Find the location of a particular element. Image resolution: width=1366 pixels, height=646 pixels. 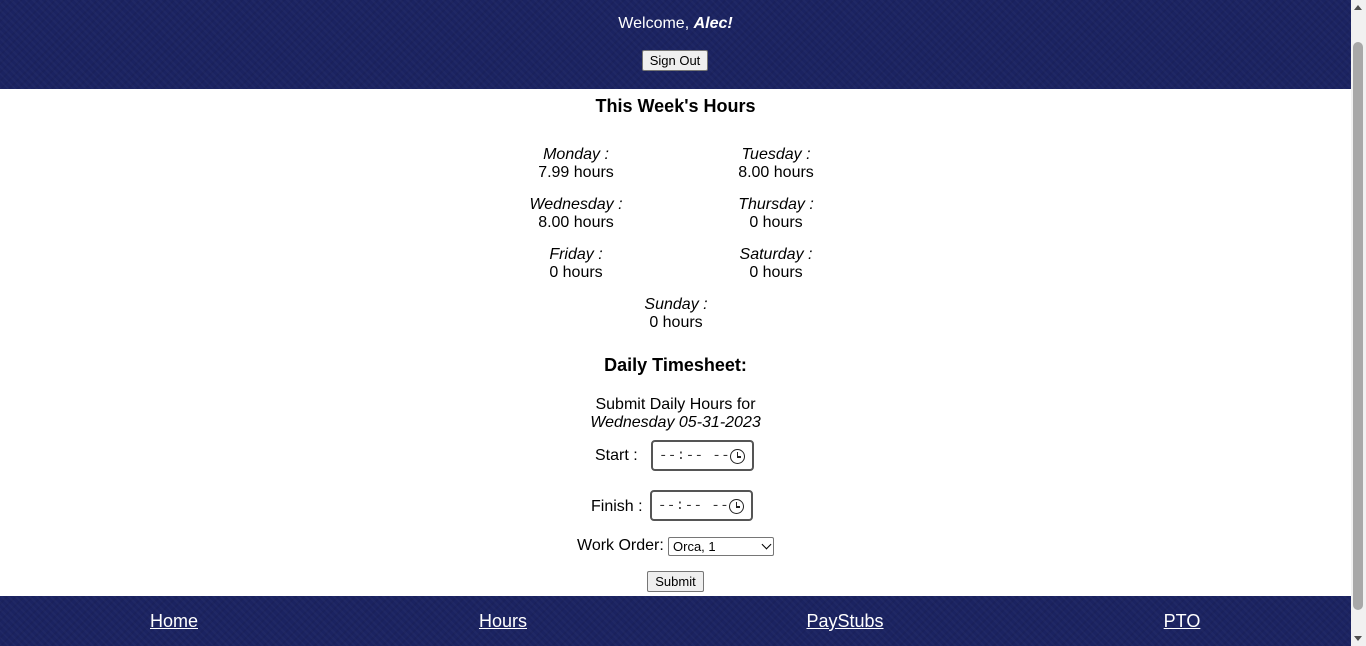

timesheet-title: Daily Timesheet: is located at coordinates (675, 365).